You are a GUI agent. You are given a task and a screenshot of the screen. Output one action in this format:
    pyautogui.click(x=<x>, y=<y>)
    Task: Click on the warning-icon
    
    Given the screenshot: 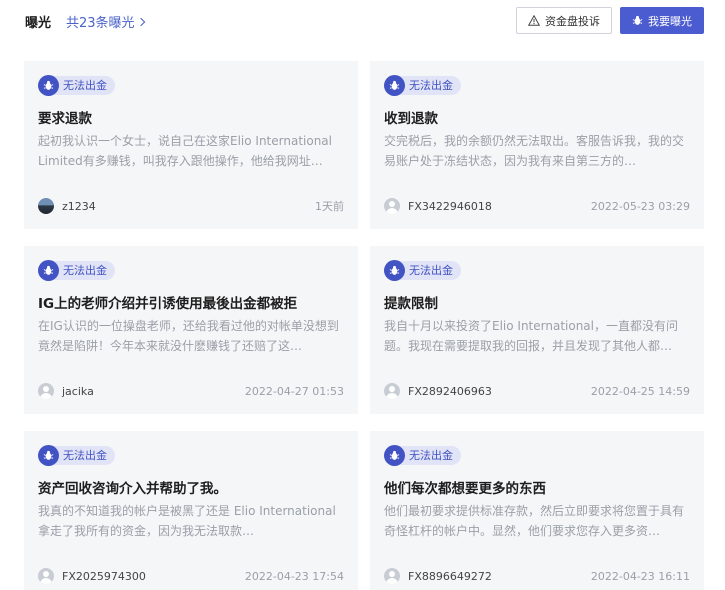 What is the action you would take?
    pyautogui.click(x=534, y=20)
    